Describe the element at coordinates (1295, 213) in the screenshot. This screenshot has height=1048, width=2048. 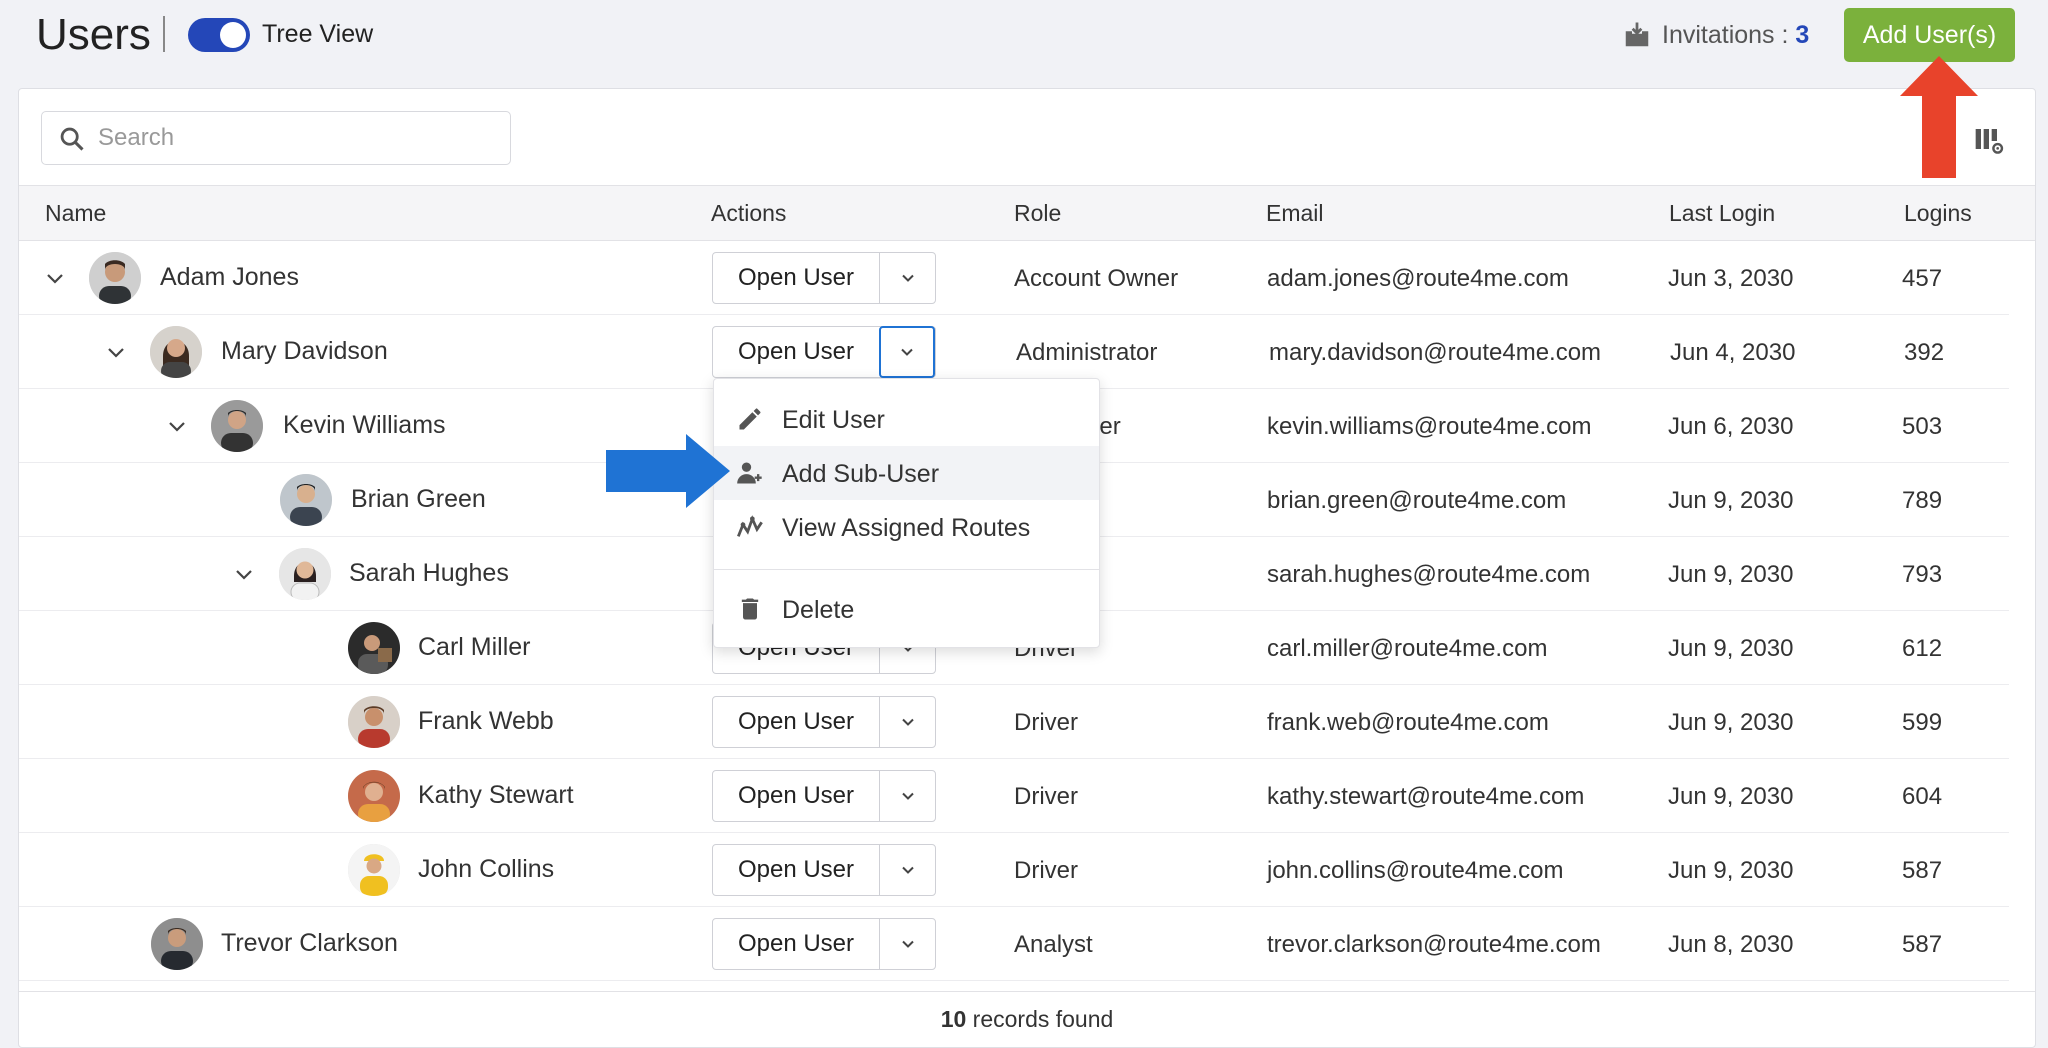
I see `col-email: Email` at that location.